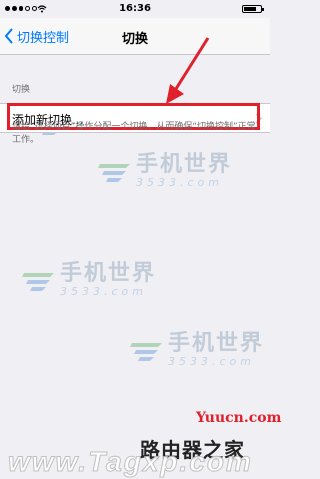  I want to click on watermark-bottom-url: www.Tagxp.com, so click(130, 462).